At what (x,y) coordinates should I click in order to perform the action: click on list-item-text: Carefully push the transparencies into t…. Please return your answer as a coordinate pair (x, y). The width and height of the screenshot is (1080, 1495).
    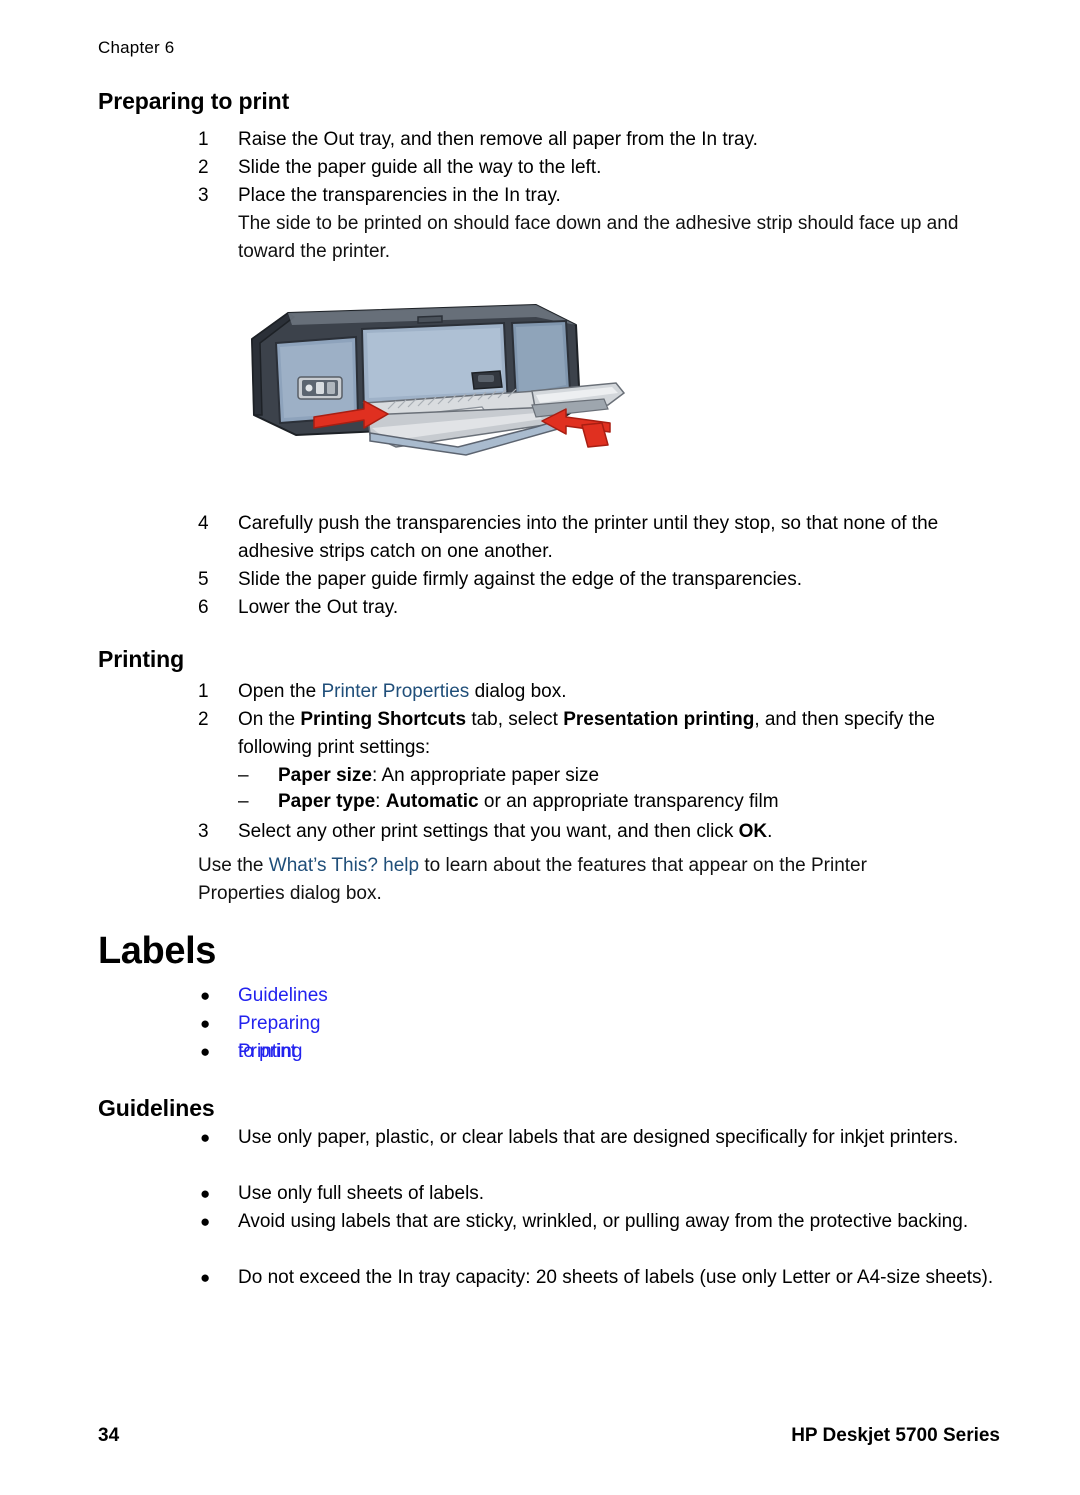
    Looking at the image, I should click on (588, 537).